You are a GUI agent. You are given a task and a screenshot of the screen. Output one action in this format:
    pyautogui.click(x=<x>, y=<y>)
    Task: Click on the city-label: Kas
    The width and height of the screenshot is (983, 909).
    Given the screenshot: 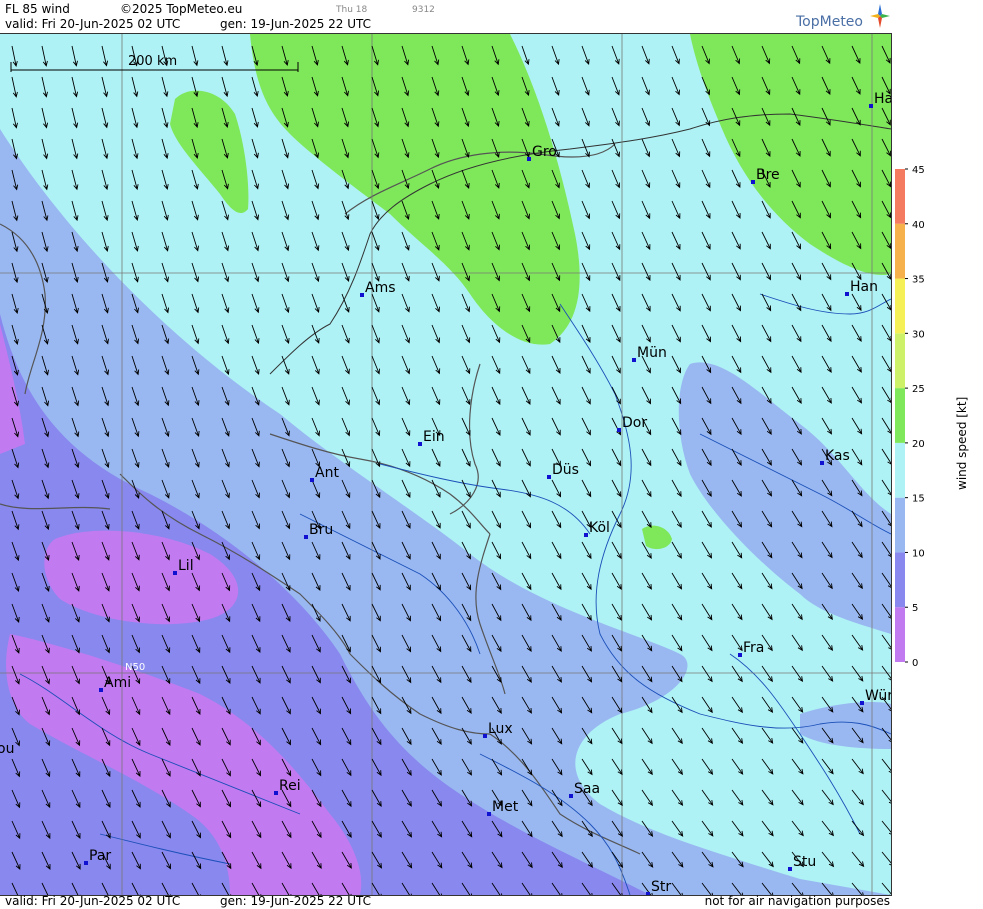 What is the action you would take?
    pyautogui.click(x=837, y=456)
    